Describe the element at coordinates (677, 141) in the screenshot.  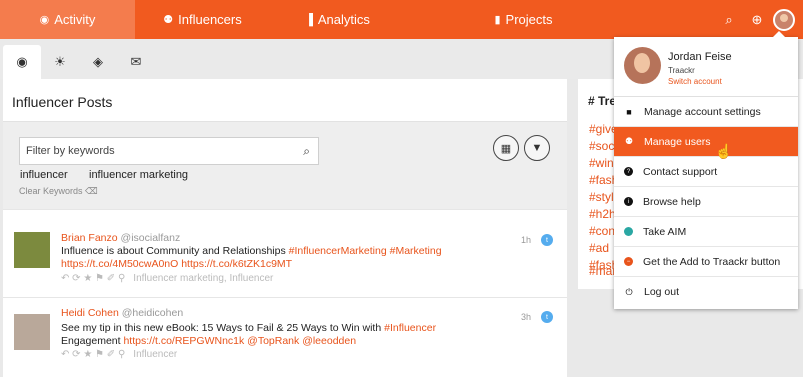
I see `menu-item-label: Manage users` at that location.